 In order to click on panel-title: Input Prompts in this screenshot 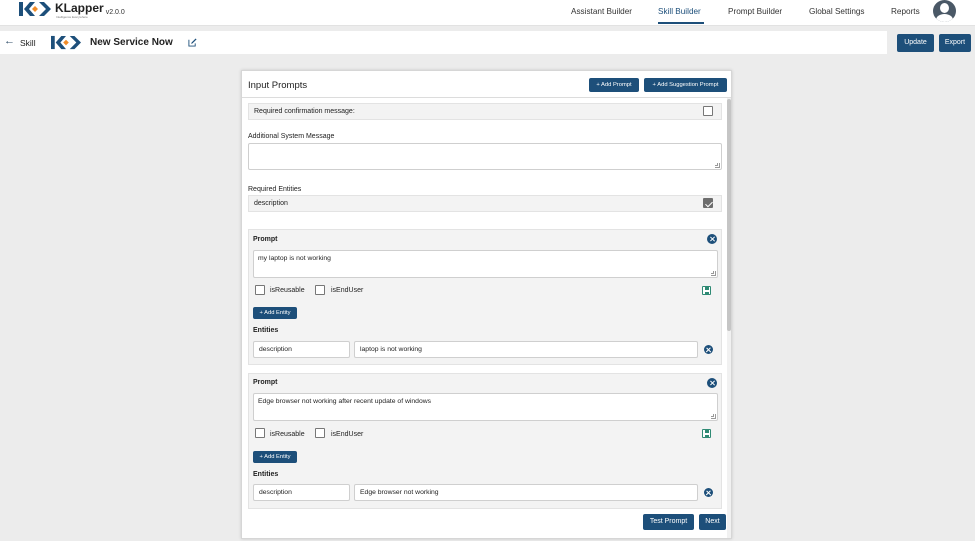, I will do `click(278, 85)`.